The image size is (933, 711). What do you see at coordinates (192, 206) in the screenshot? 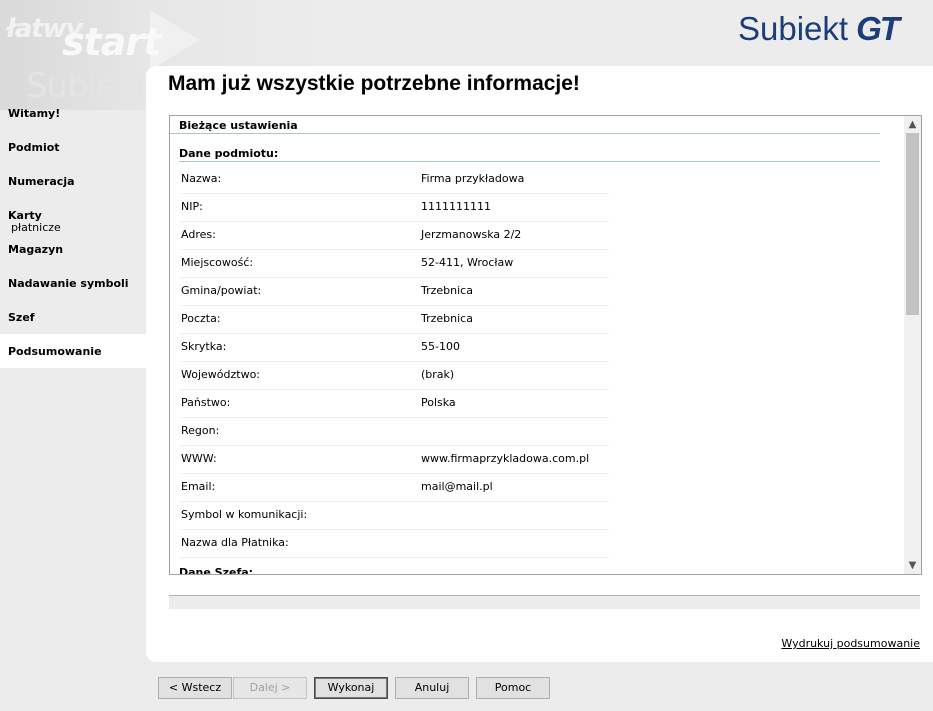
I see `row-label: NIP:` at bounding box center [192, 206].